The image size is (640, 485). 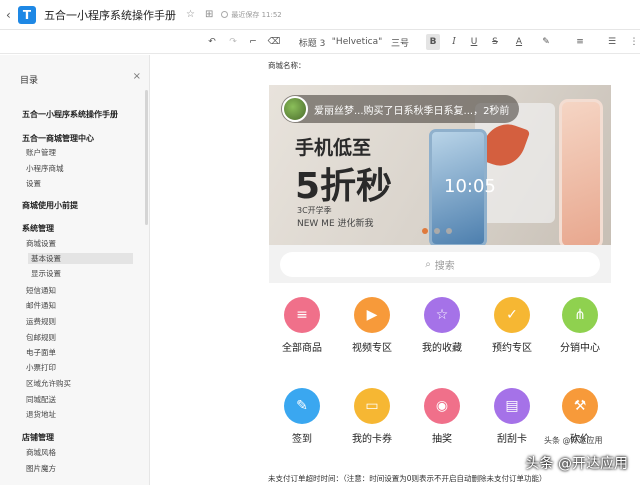 I want to click on promo-headline: 手机低至, so click(x=333, y=148).